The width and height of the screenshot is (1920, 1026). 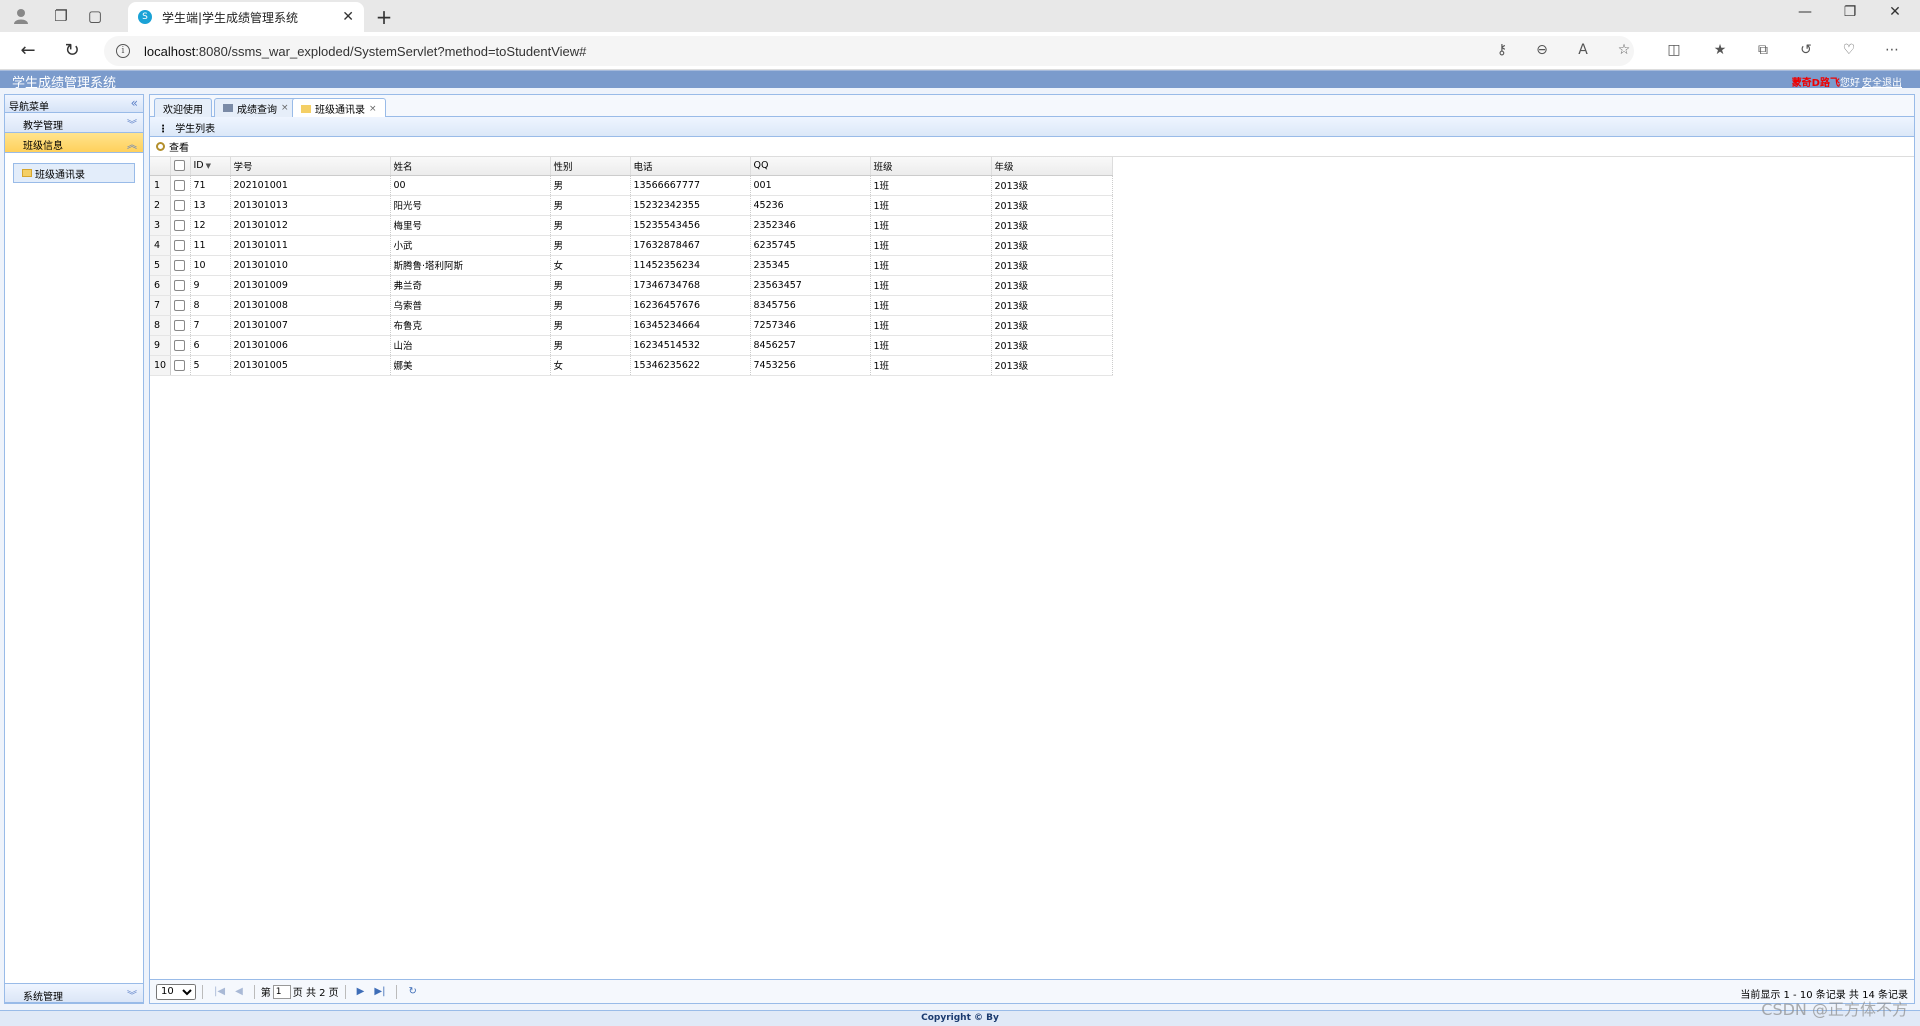 I want to click on header-class: 班级, so click(x=931, y=166).